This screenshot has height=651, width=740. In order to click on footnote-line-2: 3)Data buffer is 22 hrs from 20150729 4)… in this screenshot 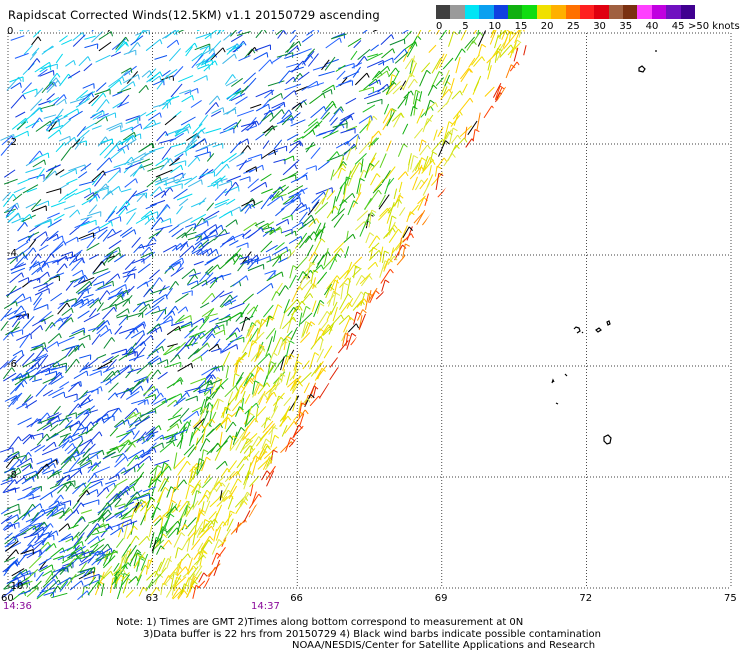, I will do `click(372, 634)`.